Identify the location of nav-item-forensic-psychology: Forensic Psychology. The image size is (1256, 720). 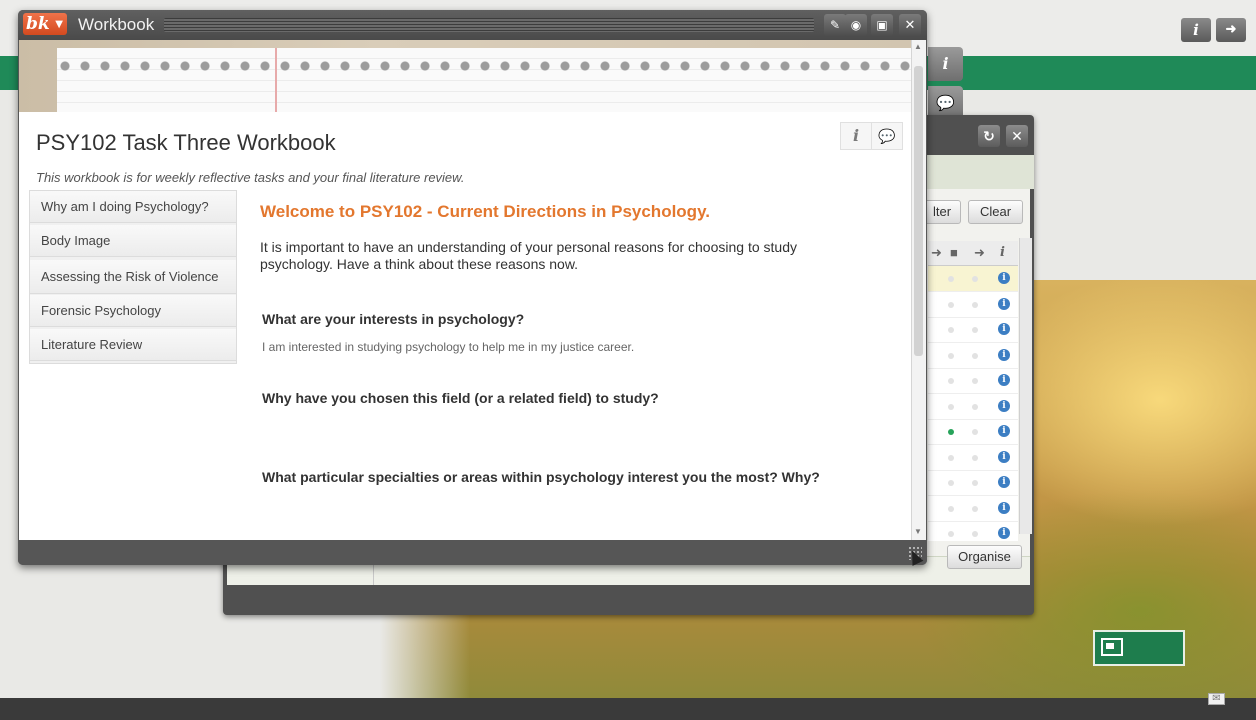
(133, 311).